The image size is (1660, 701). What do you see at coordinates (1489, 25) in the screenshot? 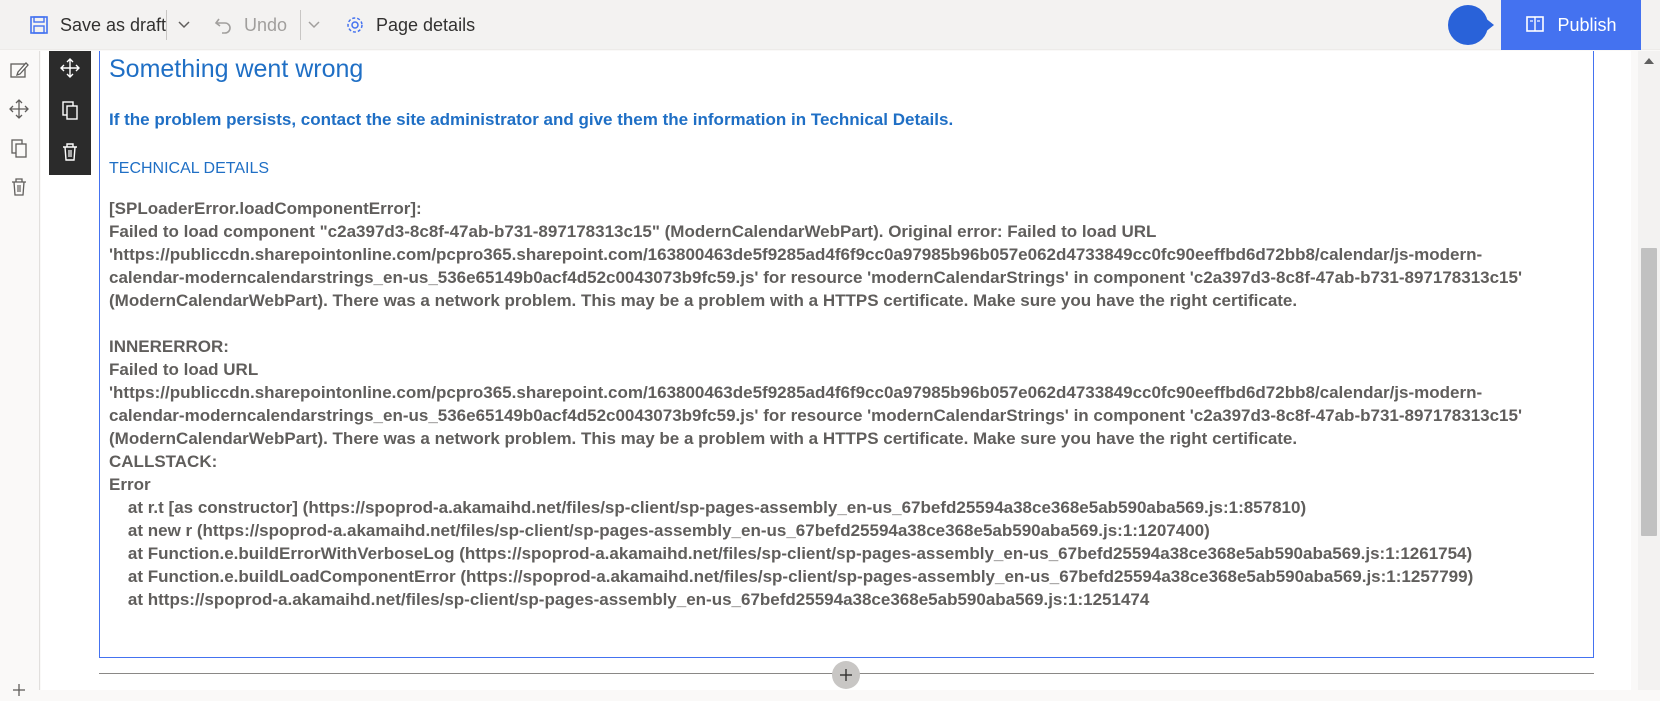
I see `avatar-pointer` at bounding box center [1489, 25].